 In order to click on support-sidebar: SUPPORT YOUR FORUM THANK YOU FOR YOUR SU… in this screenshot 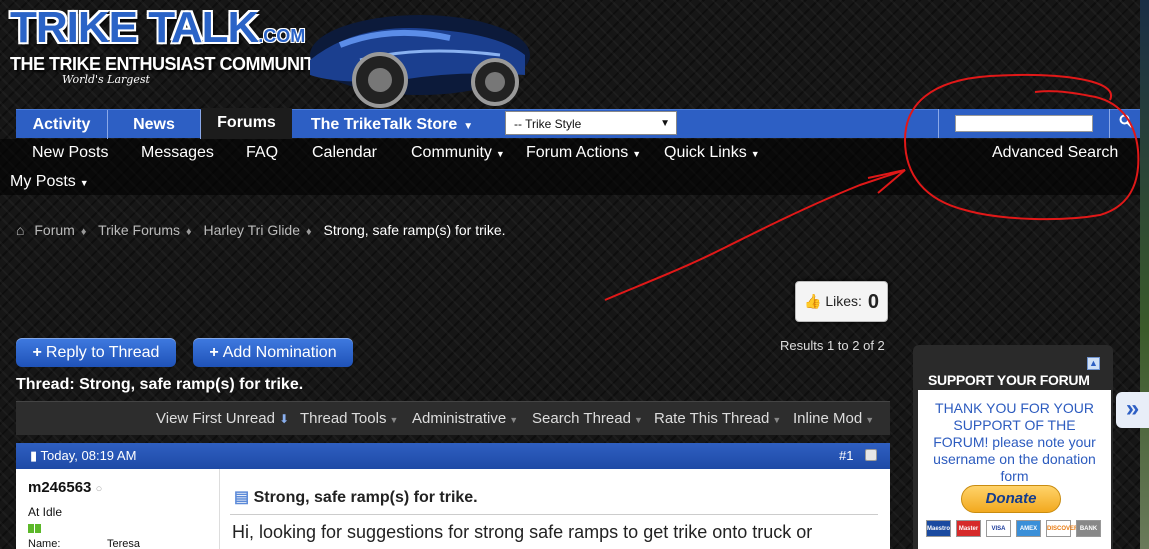, I will do `click(1013, 447)`.